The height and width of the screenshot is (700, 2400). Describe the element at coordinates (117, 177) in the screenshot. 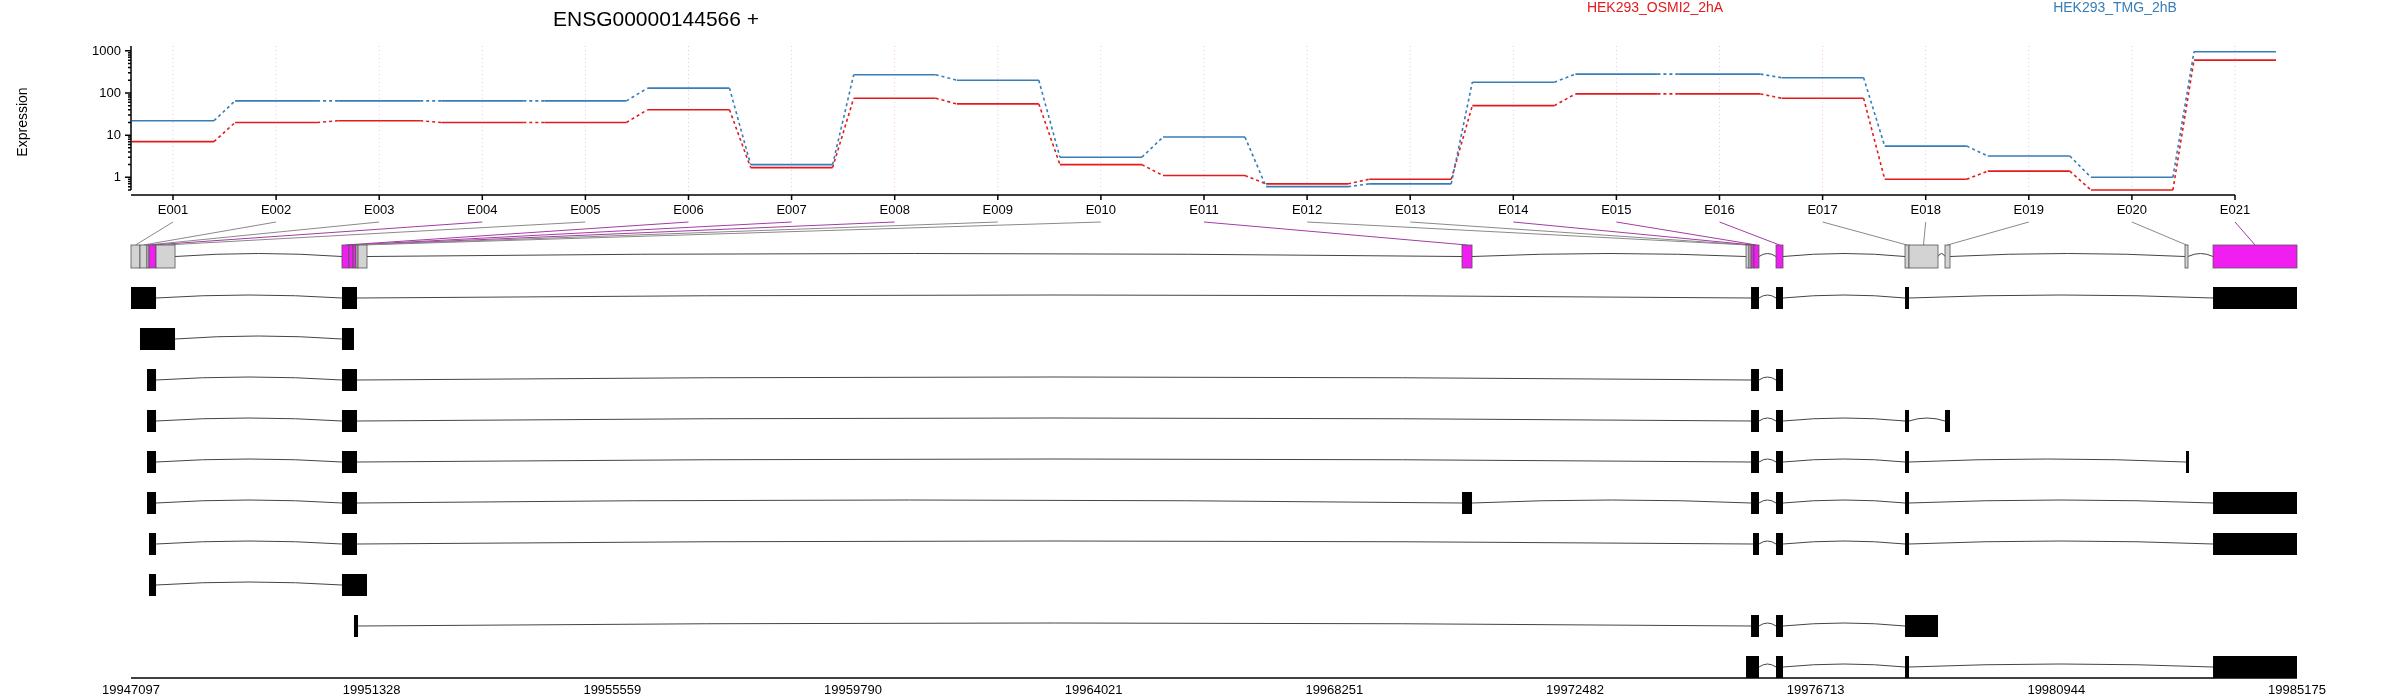

I see `y-tick-label: 1` at that location.